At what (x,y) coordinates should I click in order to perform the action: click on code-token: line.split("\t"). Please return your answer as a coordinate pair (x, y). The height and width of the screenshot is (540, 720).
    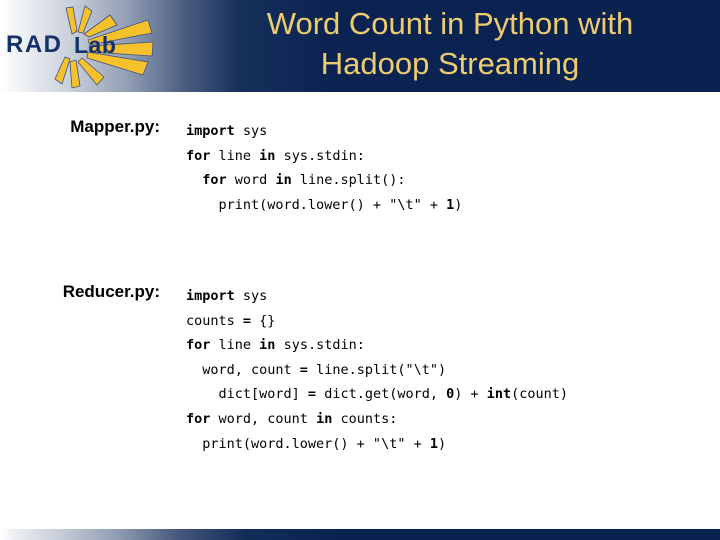
    Looking at the image, I should click on (377, 369).